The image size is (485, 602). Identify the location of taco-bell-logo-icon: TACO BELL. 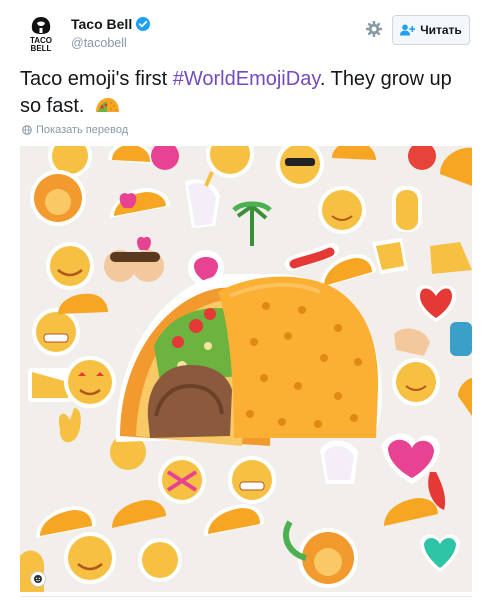
(41, 35).